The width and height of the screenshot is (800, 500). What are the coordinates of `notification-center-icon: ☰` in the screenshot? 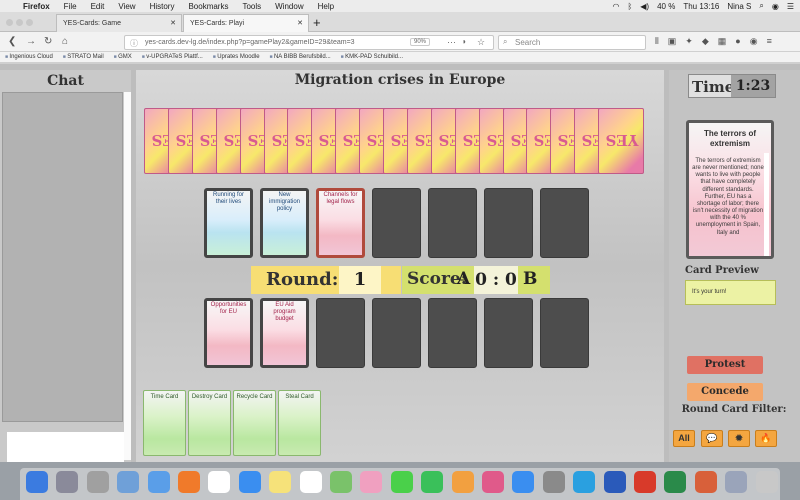 It's located at (790, 6).